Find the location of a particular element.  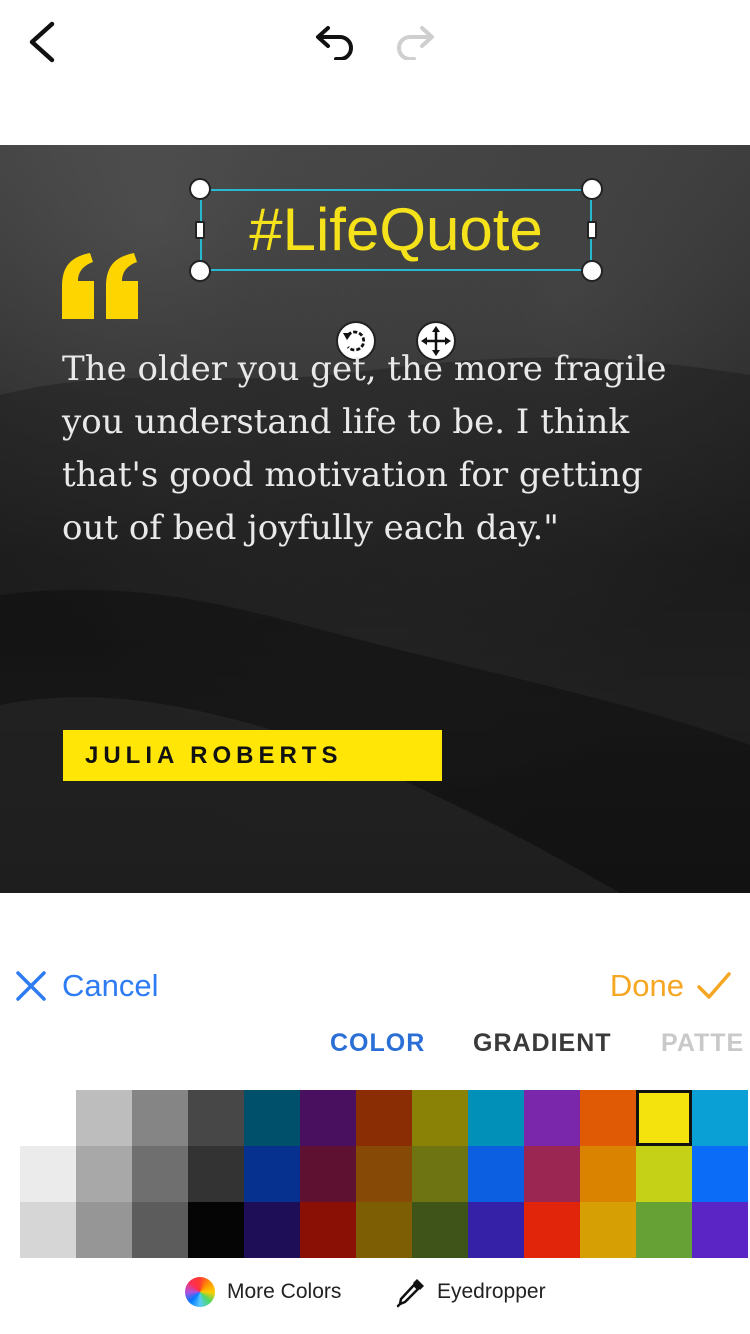

quote-mark-icon is located at coordinates (100, 286).